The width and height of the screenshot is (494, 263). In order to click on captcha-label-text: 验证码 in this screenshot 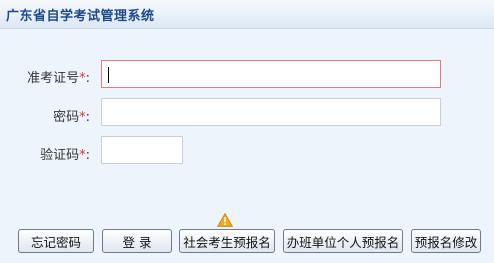, I will do `click(60, 155)`.